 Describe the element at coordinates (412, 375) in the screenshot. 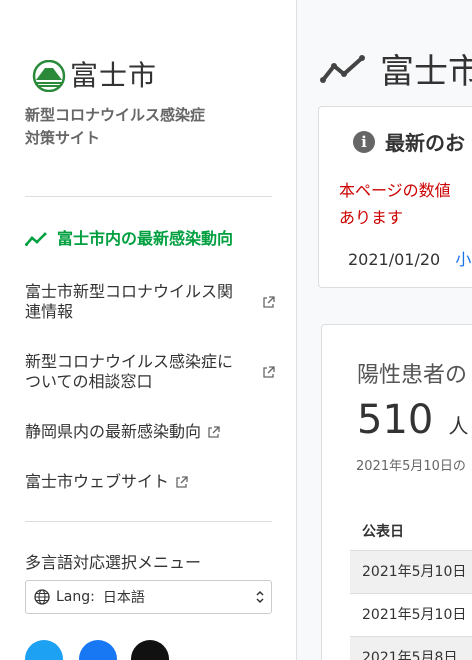

I see `card-title: 陽性患者の` at that location.